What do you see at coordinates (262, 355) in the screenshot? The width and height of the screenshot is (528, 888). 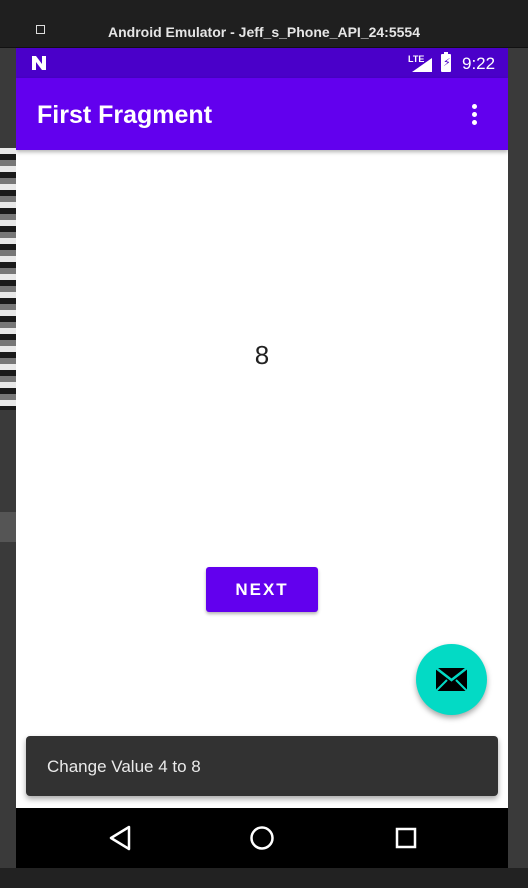 I see `fragment-value-text: 8` at bounding box center [262, 355].